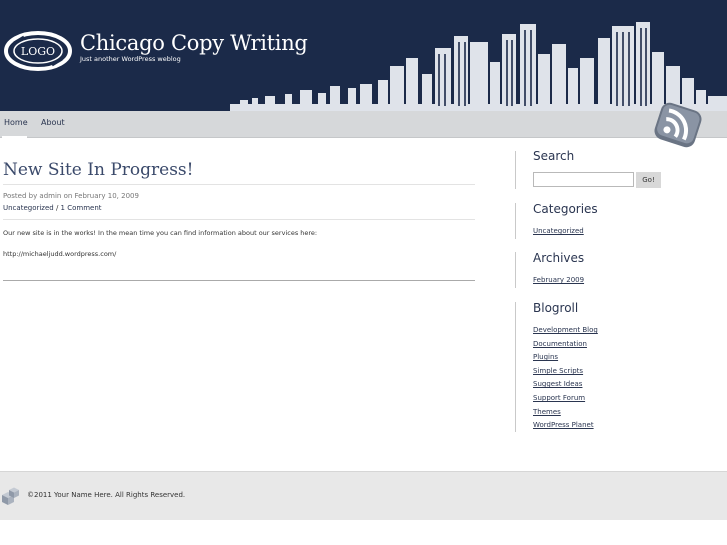  What do you see at coordinates (10, 496) in the screenshot?
I see `footer-cube-icon` at bounding box center [10, 496].